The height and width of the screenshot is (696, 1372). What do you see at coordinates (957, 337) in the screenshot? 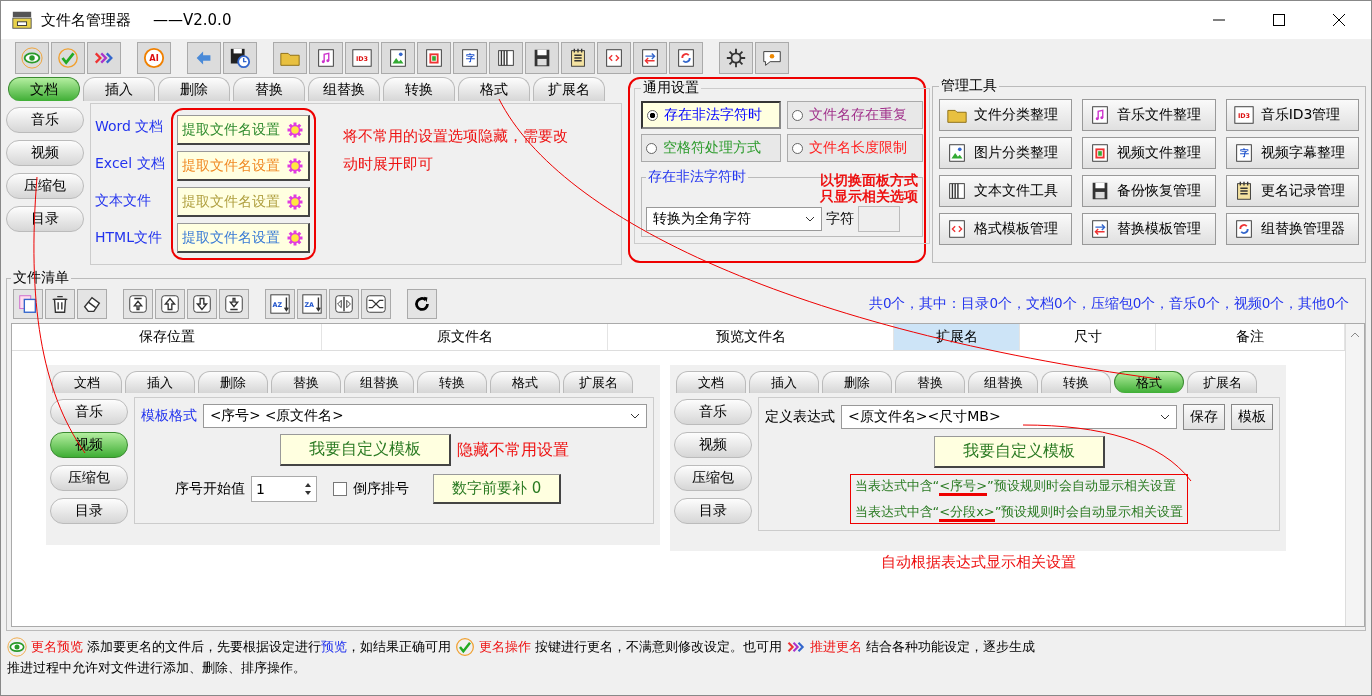
I see `column-header: 扩展名` at bounding box center [957, 337].